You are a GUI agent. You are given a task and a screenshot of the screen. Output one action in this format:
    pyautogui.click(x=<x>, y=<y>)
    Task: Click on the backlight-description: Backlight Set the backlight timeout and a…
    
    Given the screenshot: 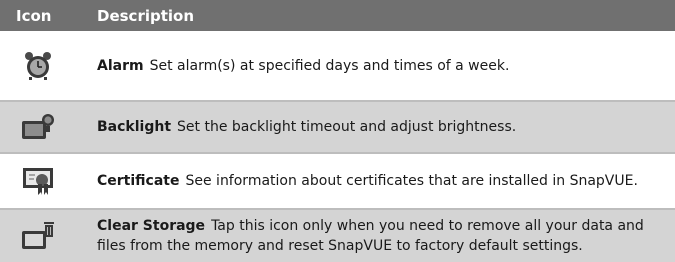 What is the action you would take?
    pyautogui.click(x=386, y=127)
    